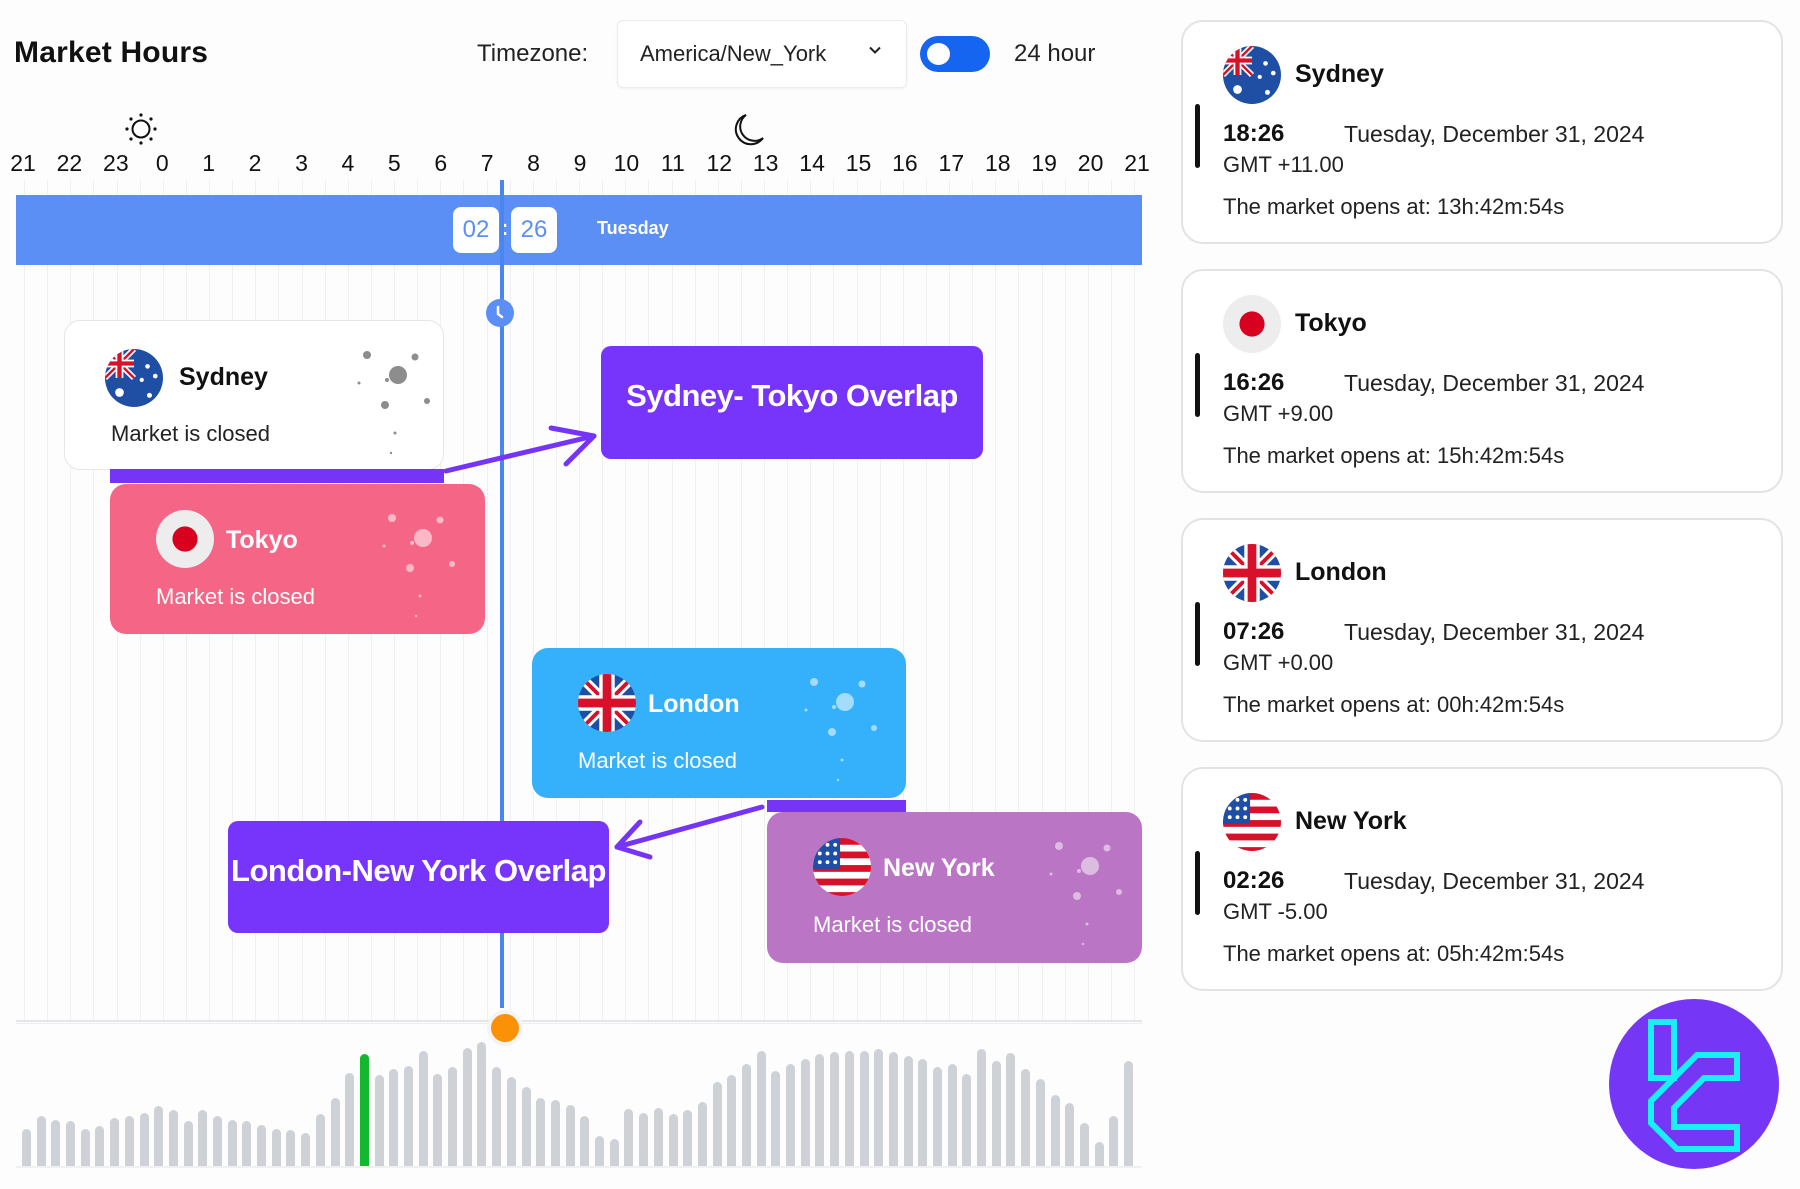 The height and width of the screenshot is (1189, 1800). I want to click on time-format-toggle, so click(955, 54).